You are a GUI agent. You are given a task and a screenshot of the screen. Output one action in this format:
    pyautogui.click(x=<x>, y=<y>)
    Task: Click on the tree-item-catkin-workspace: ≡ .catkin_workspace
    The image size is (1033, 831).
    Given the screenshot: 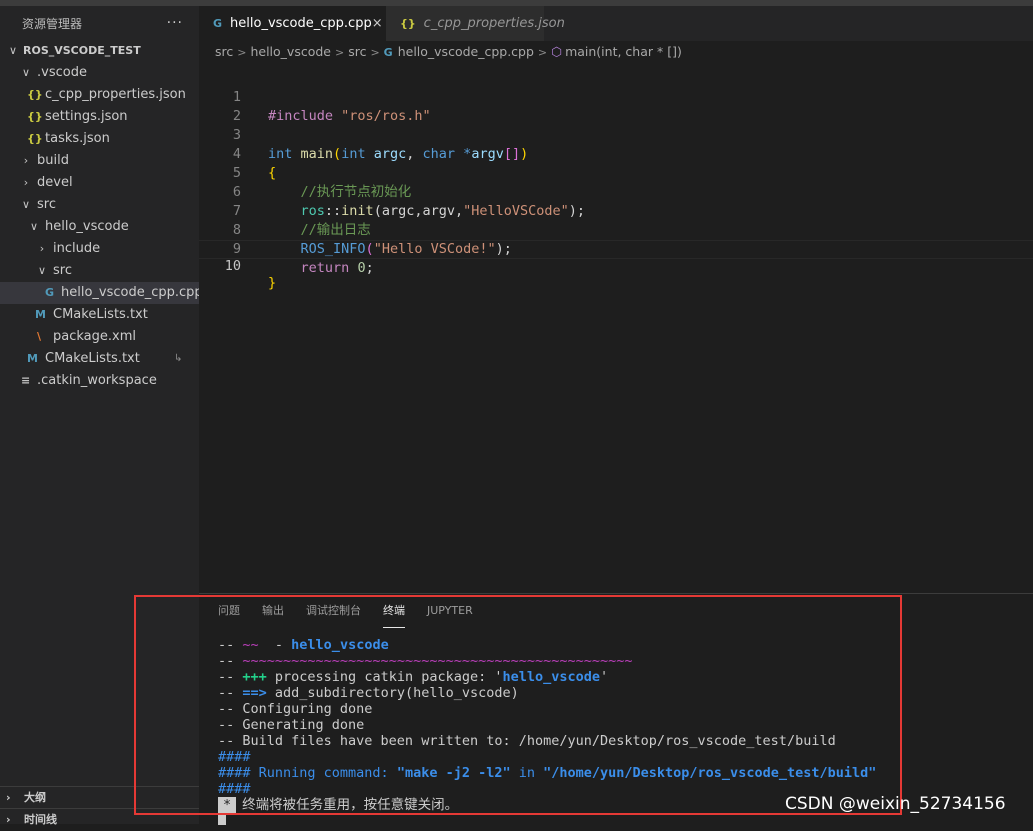 What is the action you would take?
    pyautogui.click(x=99, y=381)
    